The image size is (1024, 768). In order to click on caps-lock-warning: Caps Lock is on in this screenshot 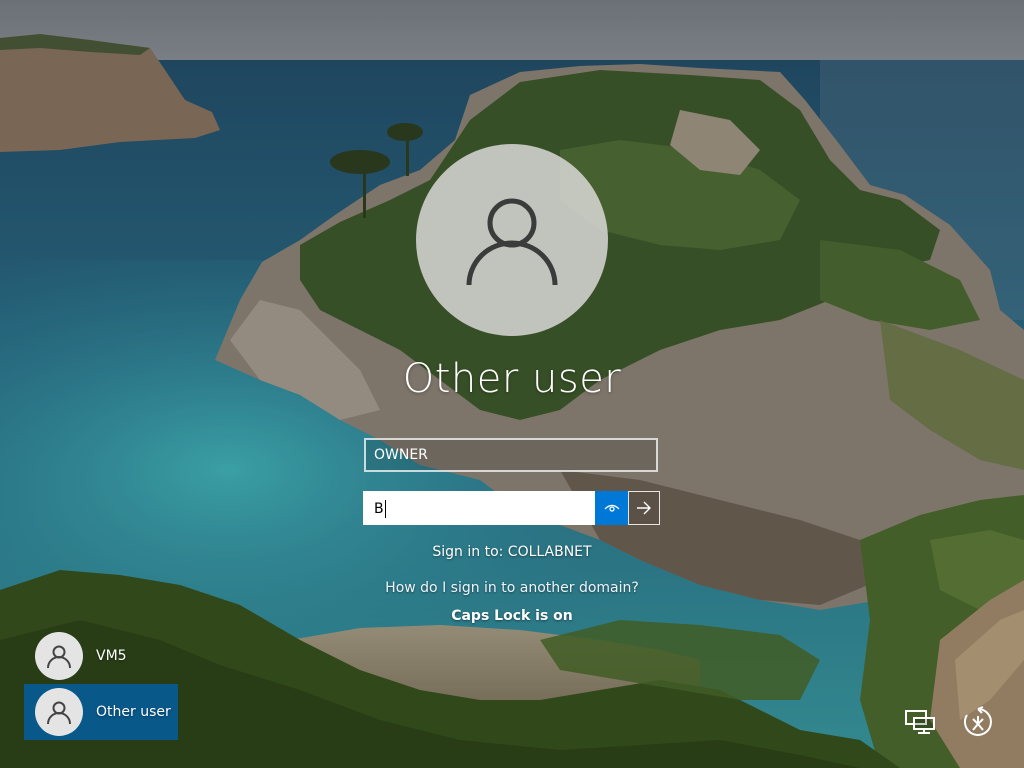, I will do `click(512, 616)`.